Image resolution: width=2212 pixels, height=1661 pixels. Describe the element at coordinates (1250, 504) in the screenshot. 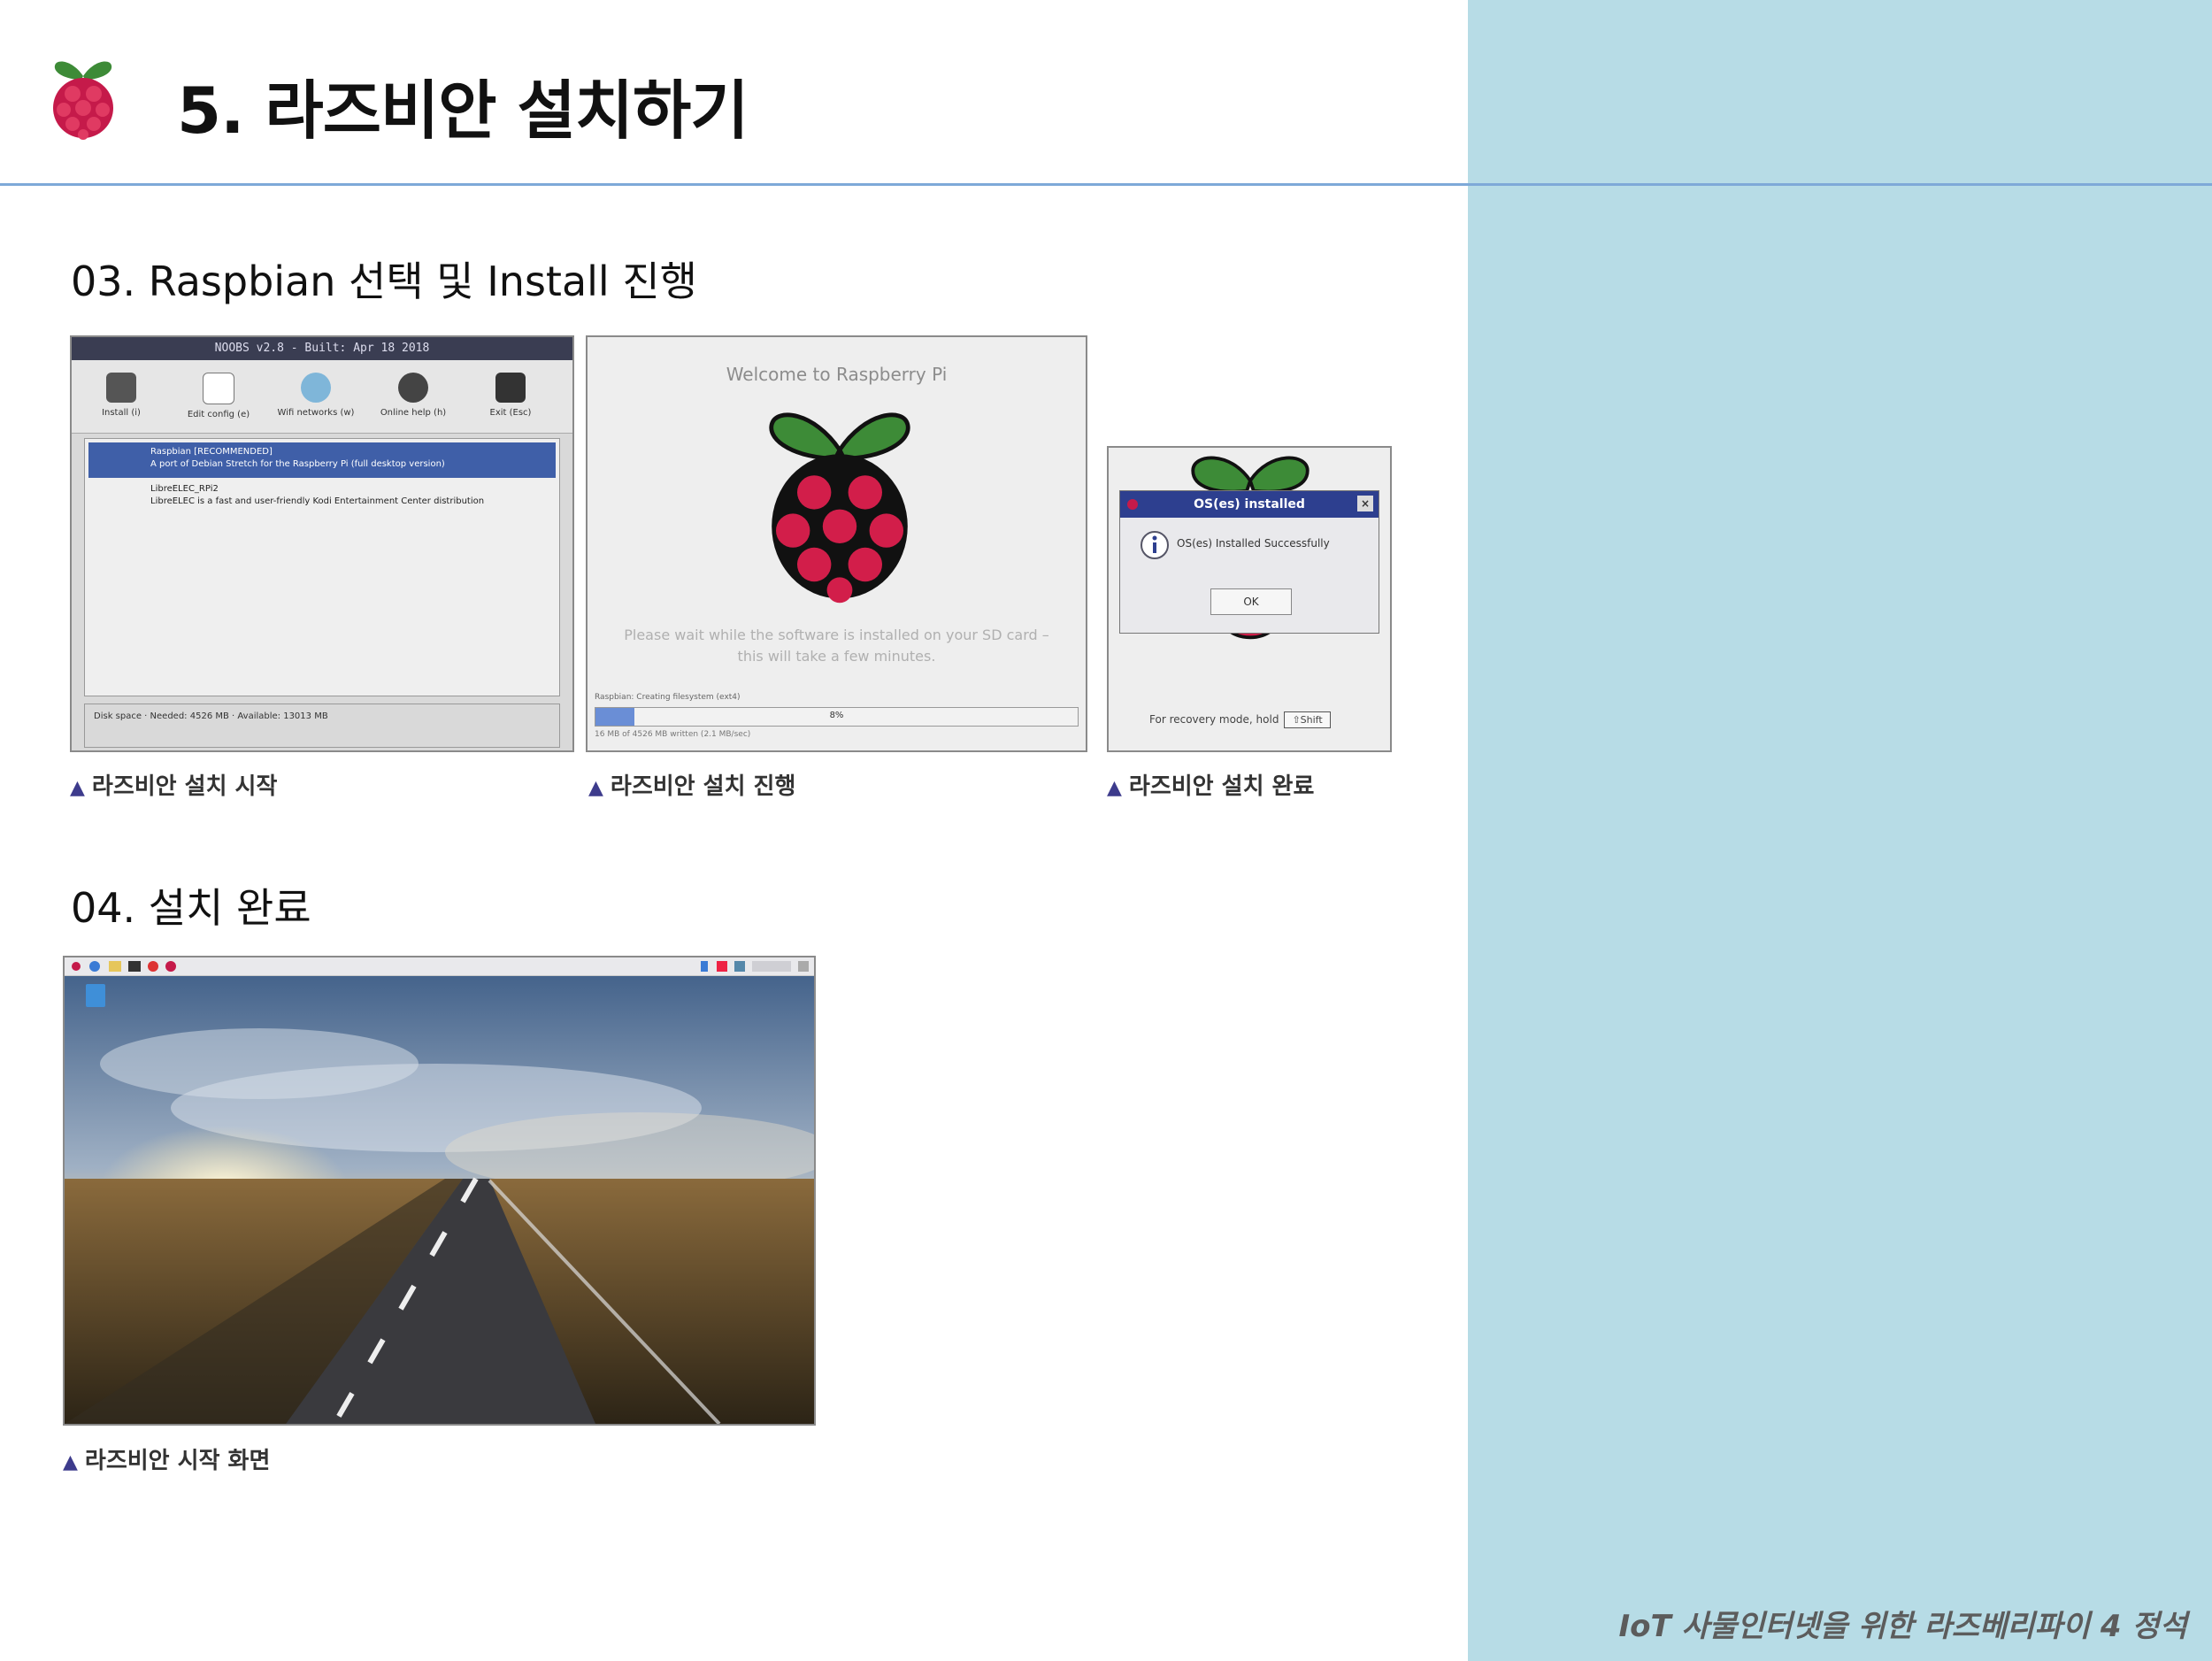

I see `dialog-title: OS(es) installed ×` at that location.